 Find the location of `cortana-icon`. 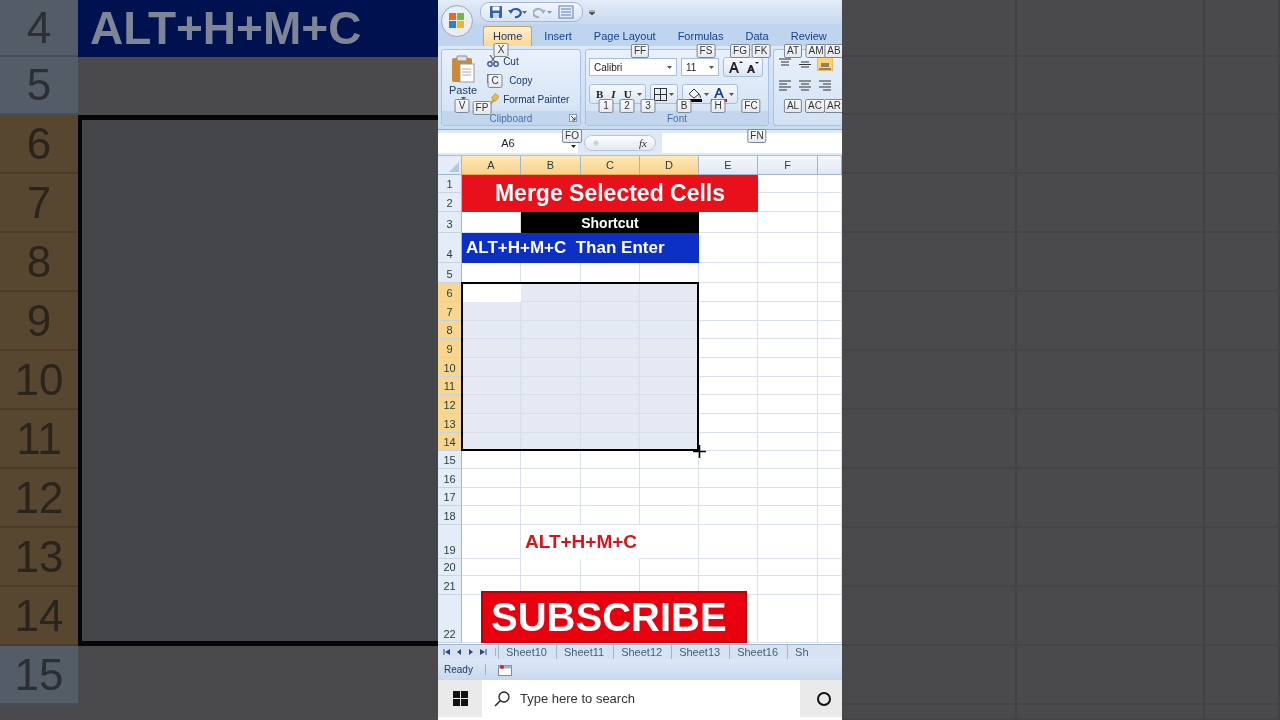

cortana-icon is located at coordinates (824, 698).